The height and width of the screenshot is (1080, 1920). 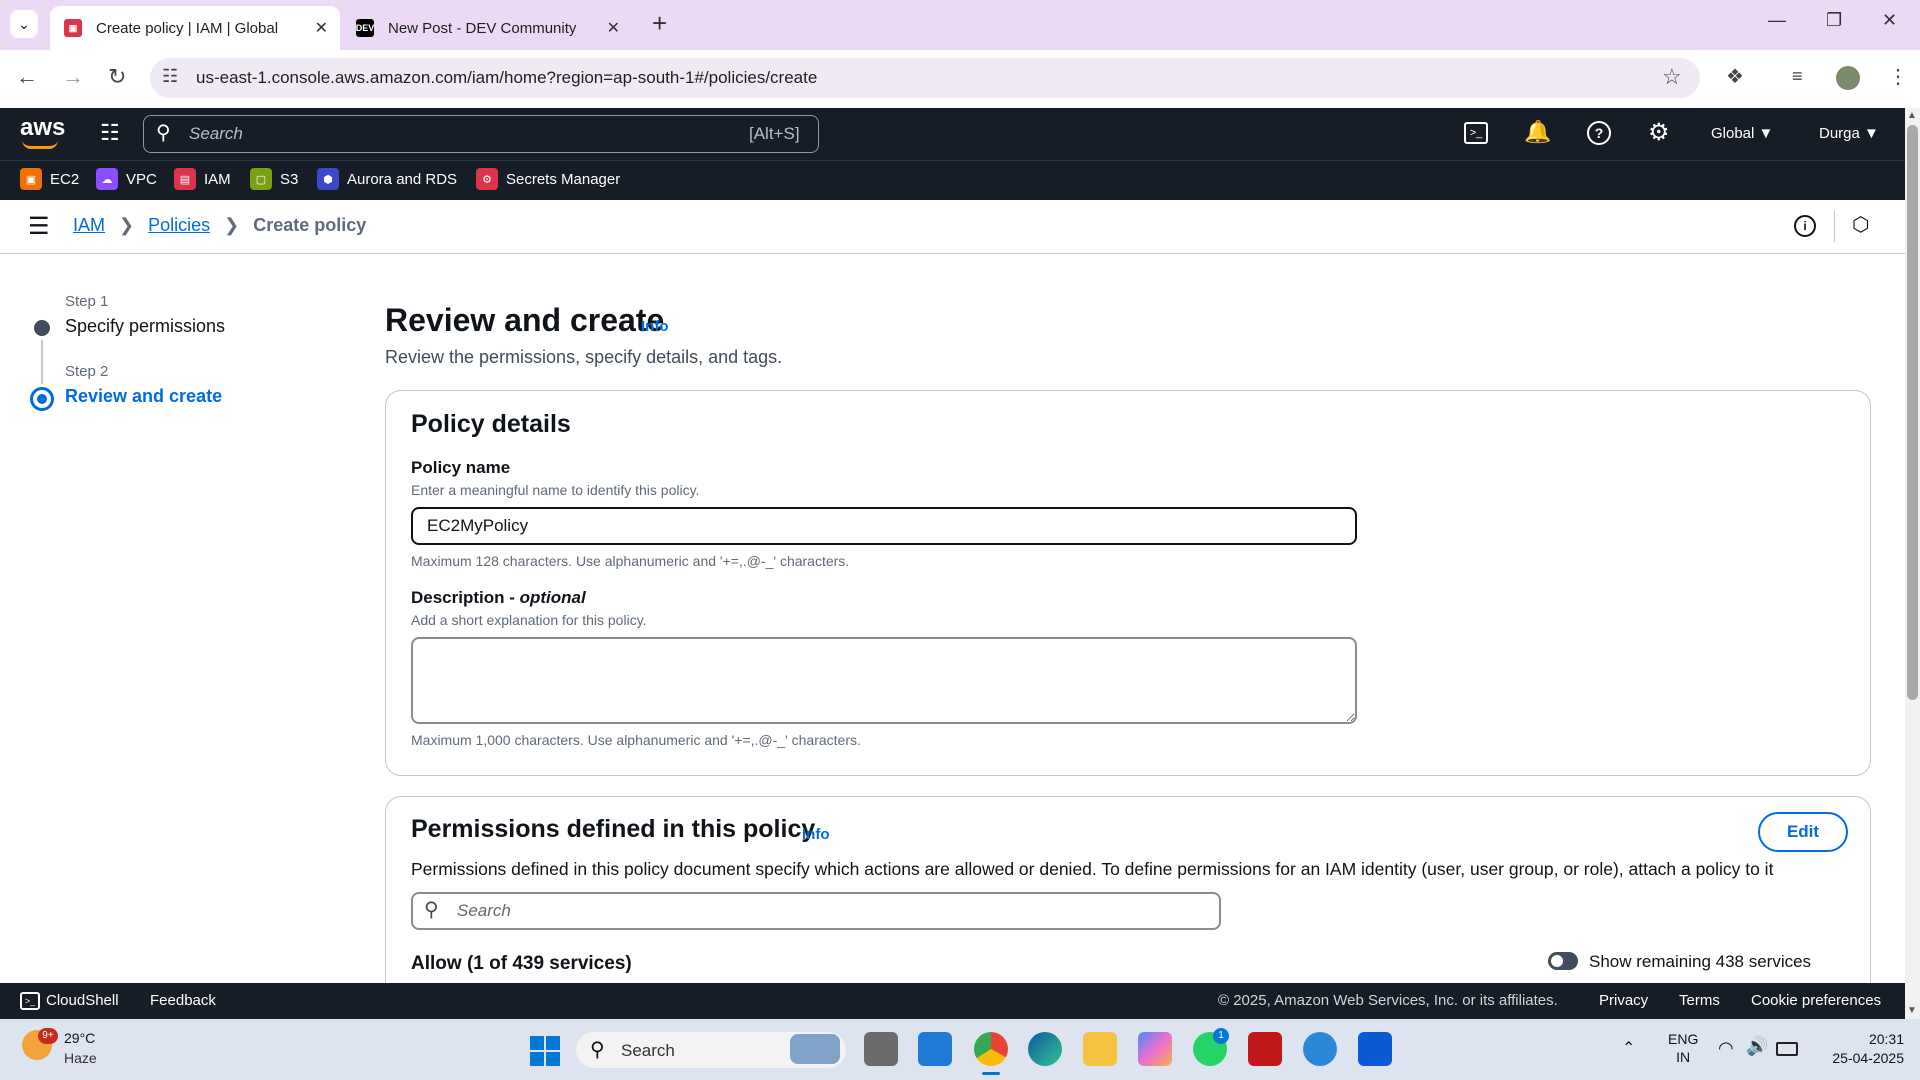 I want to click on policy-name-input, so click(x=884, y=526).